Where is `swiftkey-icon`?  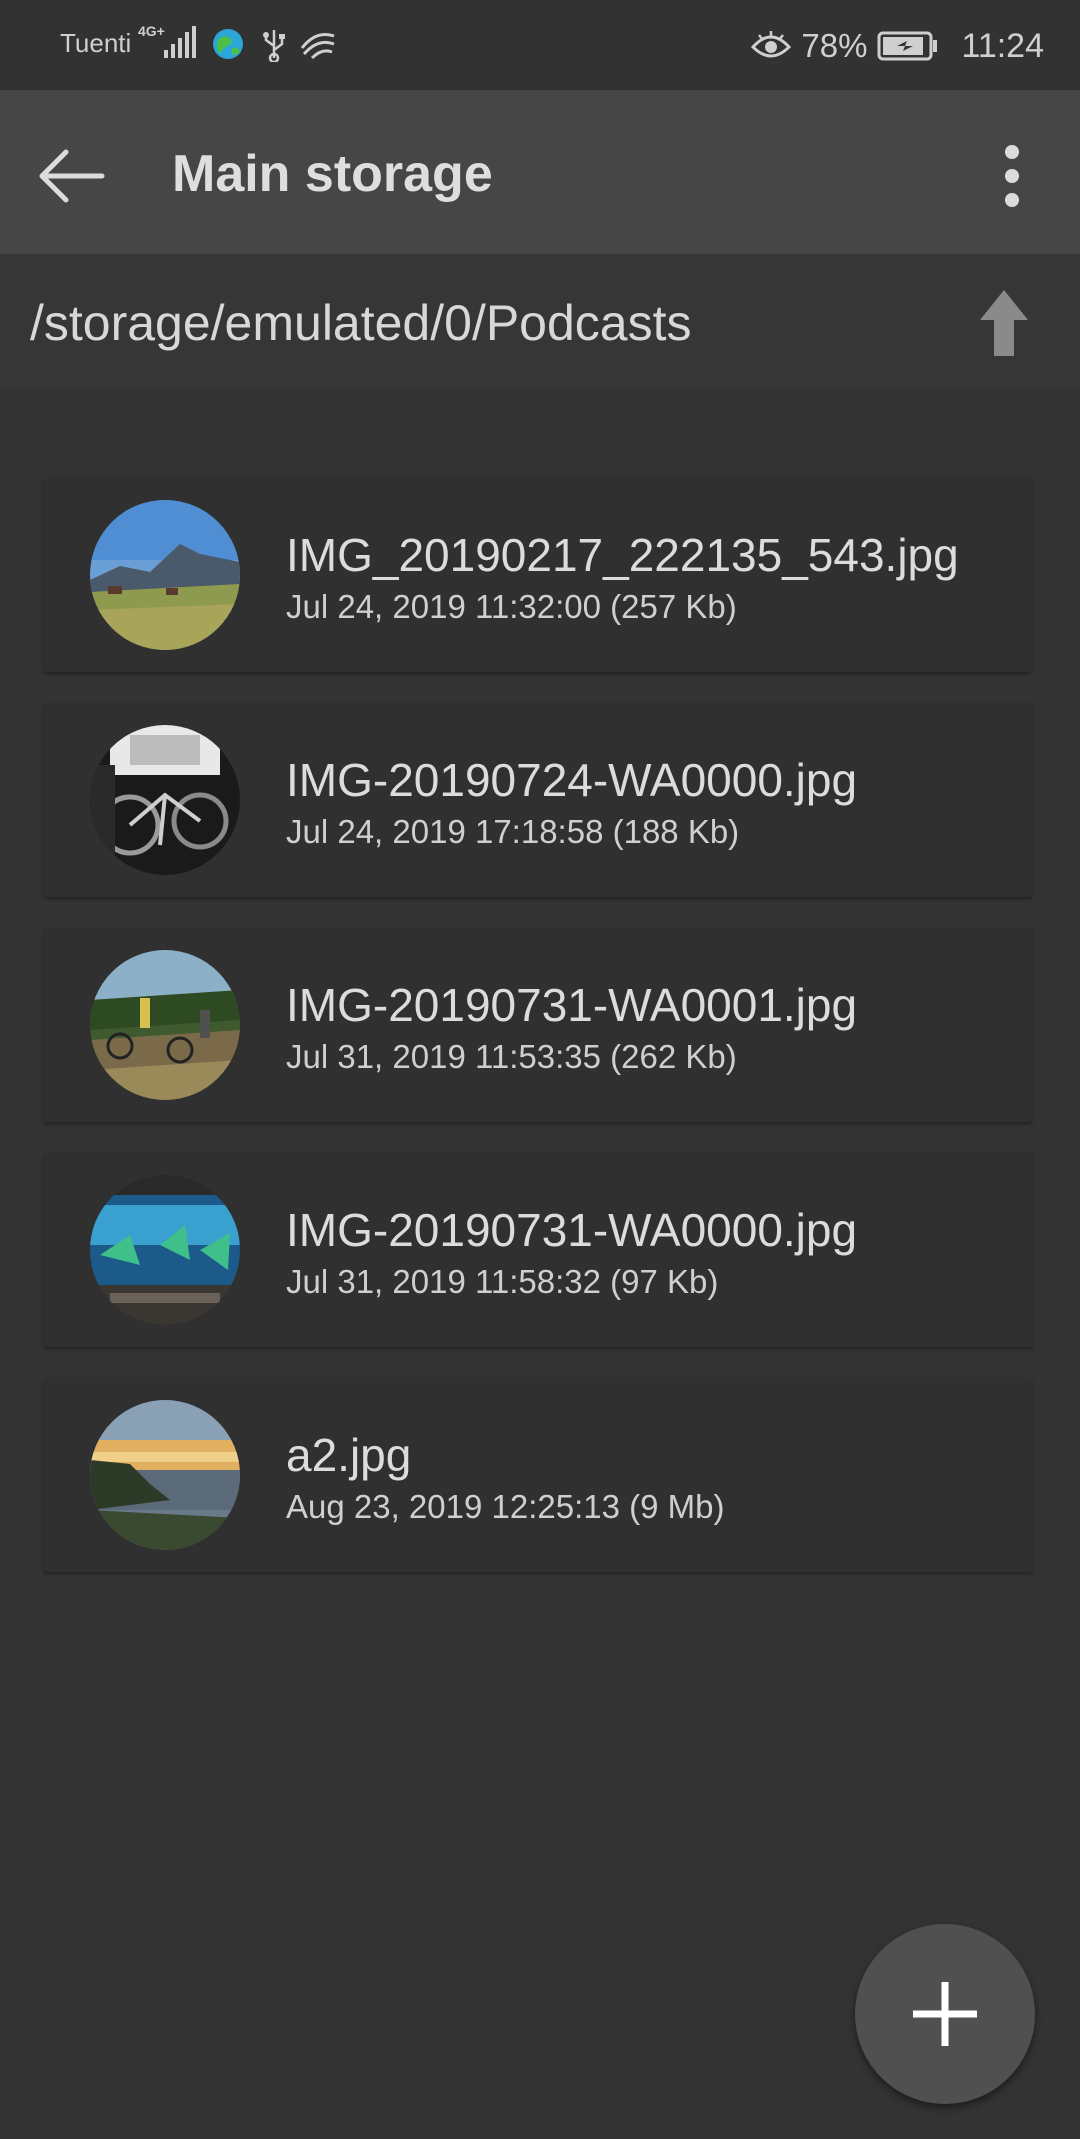
swiftkey-icon is located at coordinates (317, 46).